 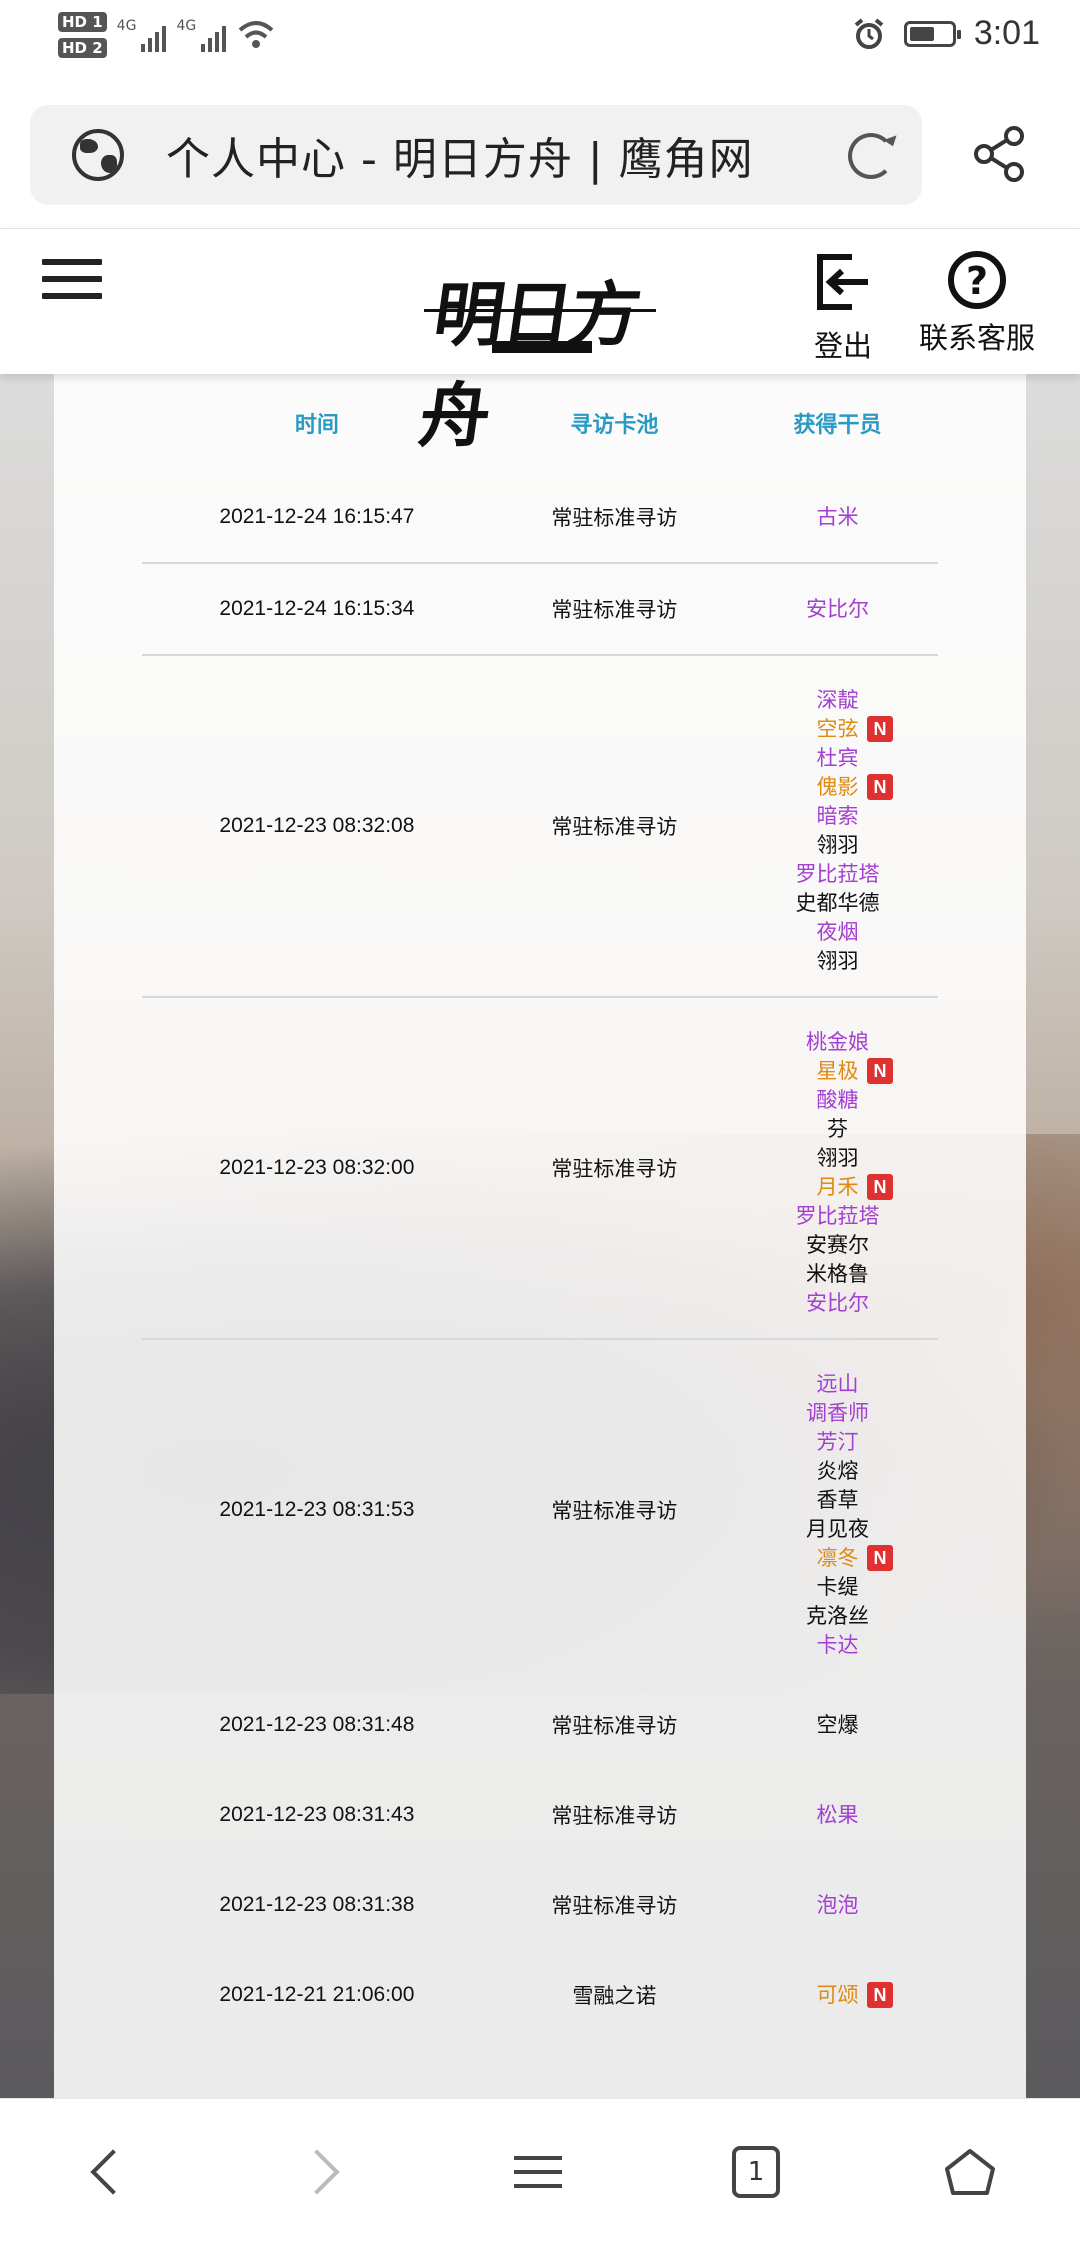 I want to click on operator-label: 酸糖, so click(x=837, y=1100).